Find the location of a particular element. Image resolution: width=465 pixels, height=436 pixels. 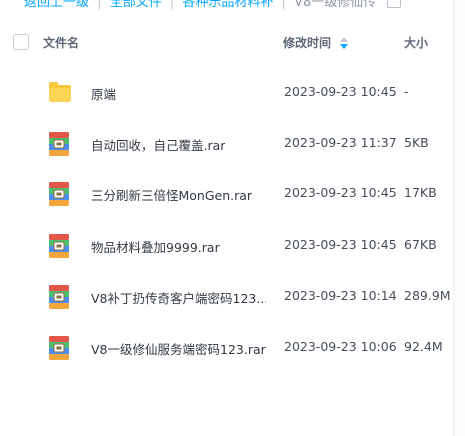

breadcrumb-back-link: 返回上一级 is located at coordinates (56, 5).